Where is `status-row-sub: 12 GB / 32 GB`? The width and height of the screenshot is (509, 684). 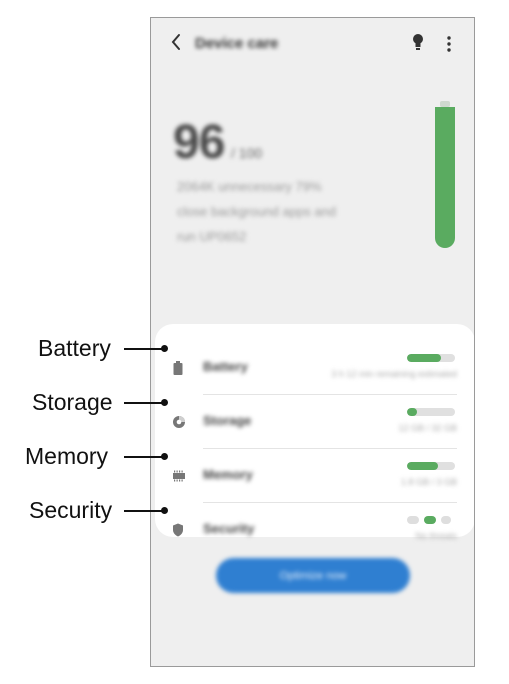
status-row-sub: 12 GB / 32 GB is located at coordinates (427, 428).